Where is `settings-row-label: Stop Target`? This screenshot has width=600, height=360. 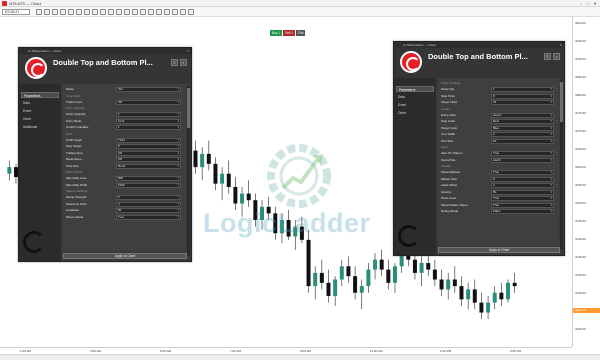
settings-row-label: Stop Target is located at coordinates (74, 146).